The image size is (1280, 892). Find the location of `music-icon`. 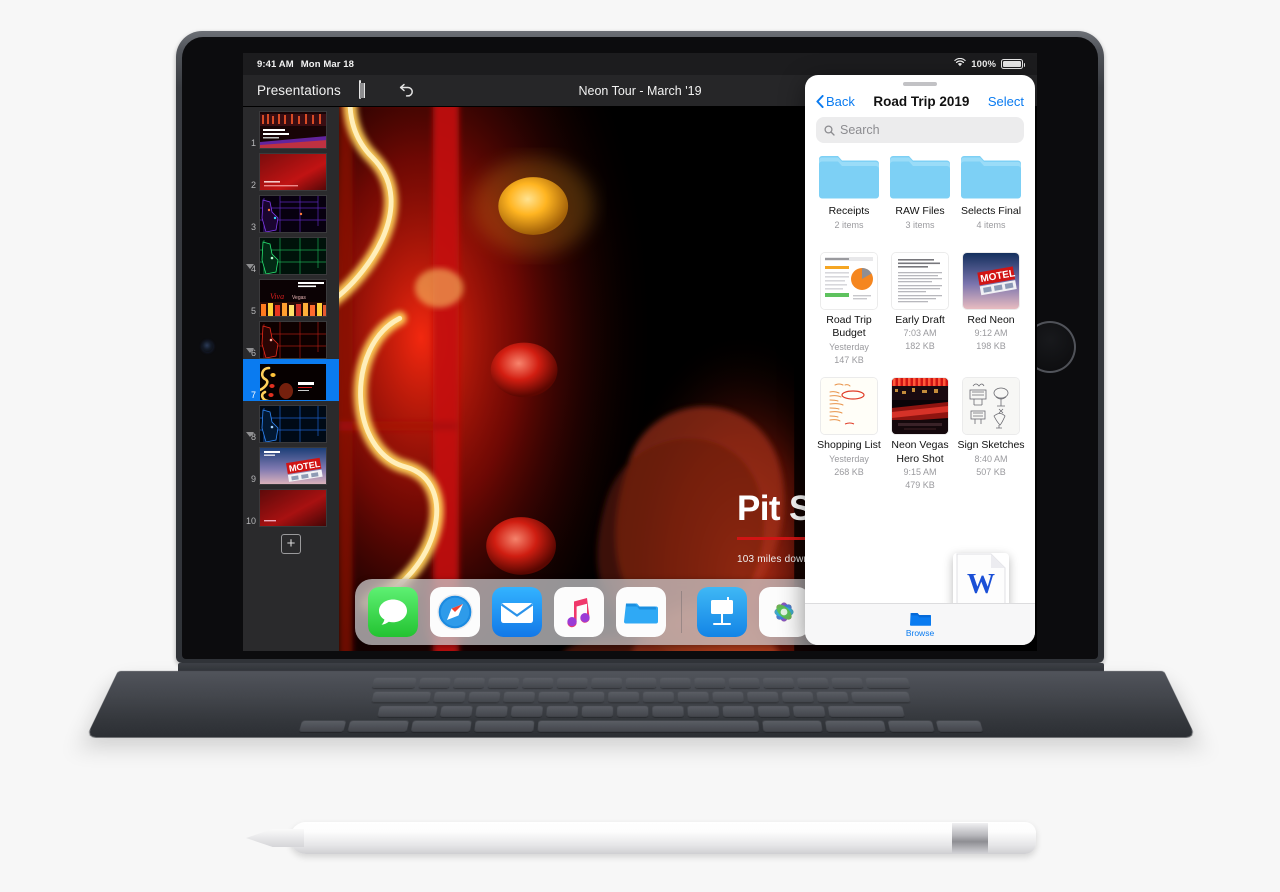

music-icon is located at coordinates (579, 612).